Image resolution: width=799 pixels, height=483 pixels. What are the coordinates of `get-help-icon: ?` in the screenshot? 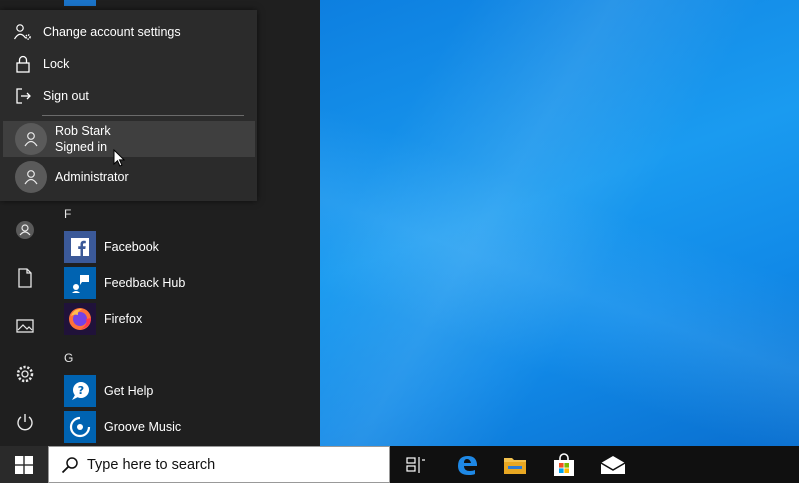 It's located at (80, 391).